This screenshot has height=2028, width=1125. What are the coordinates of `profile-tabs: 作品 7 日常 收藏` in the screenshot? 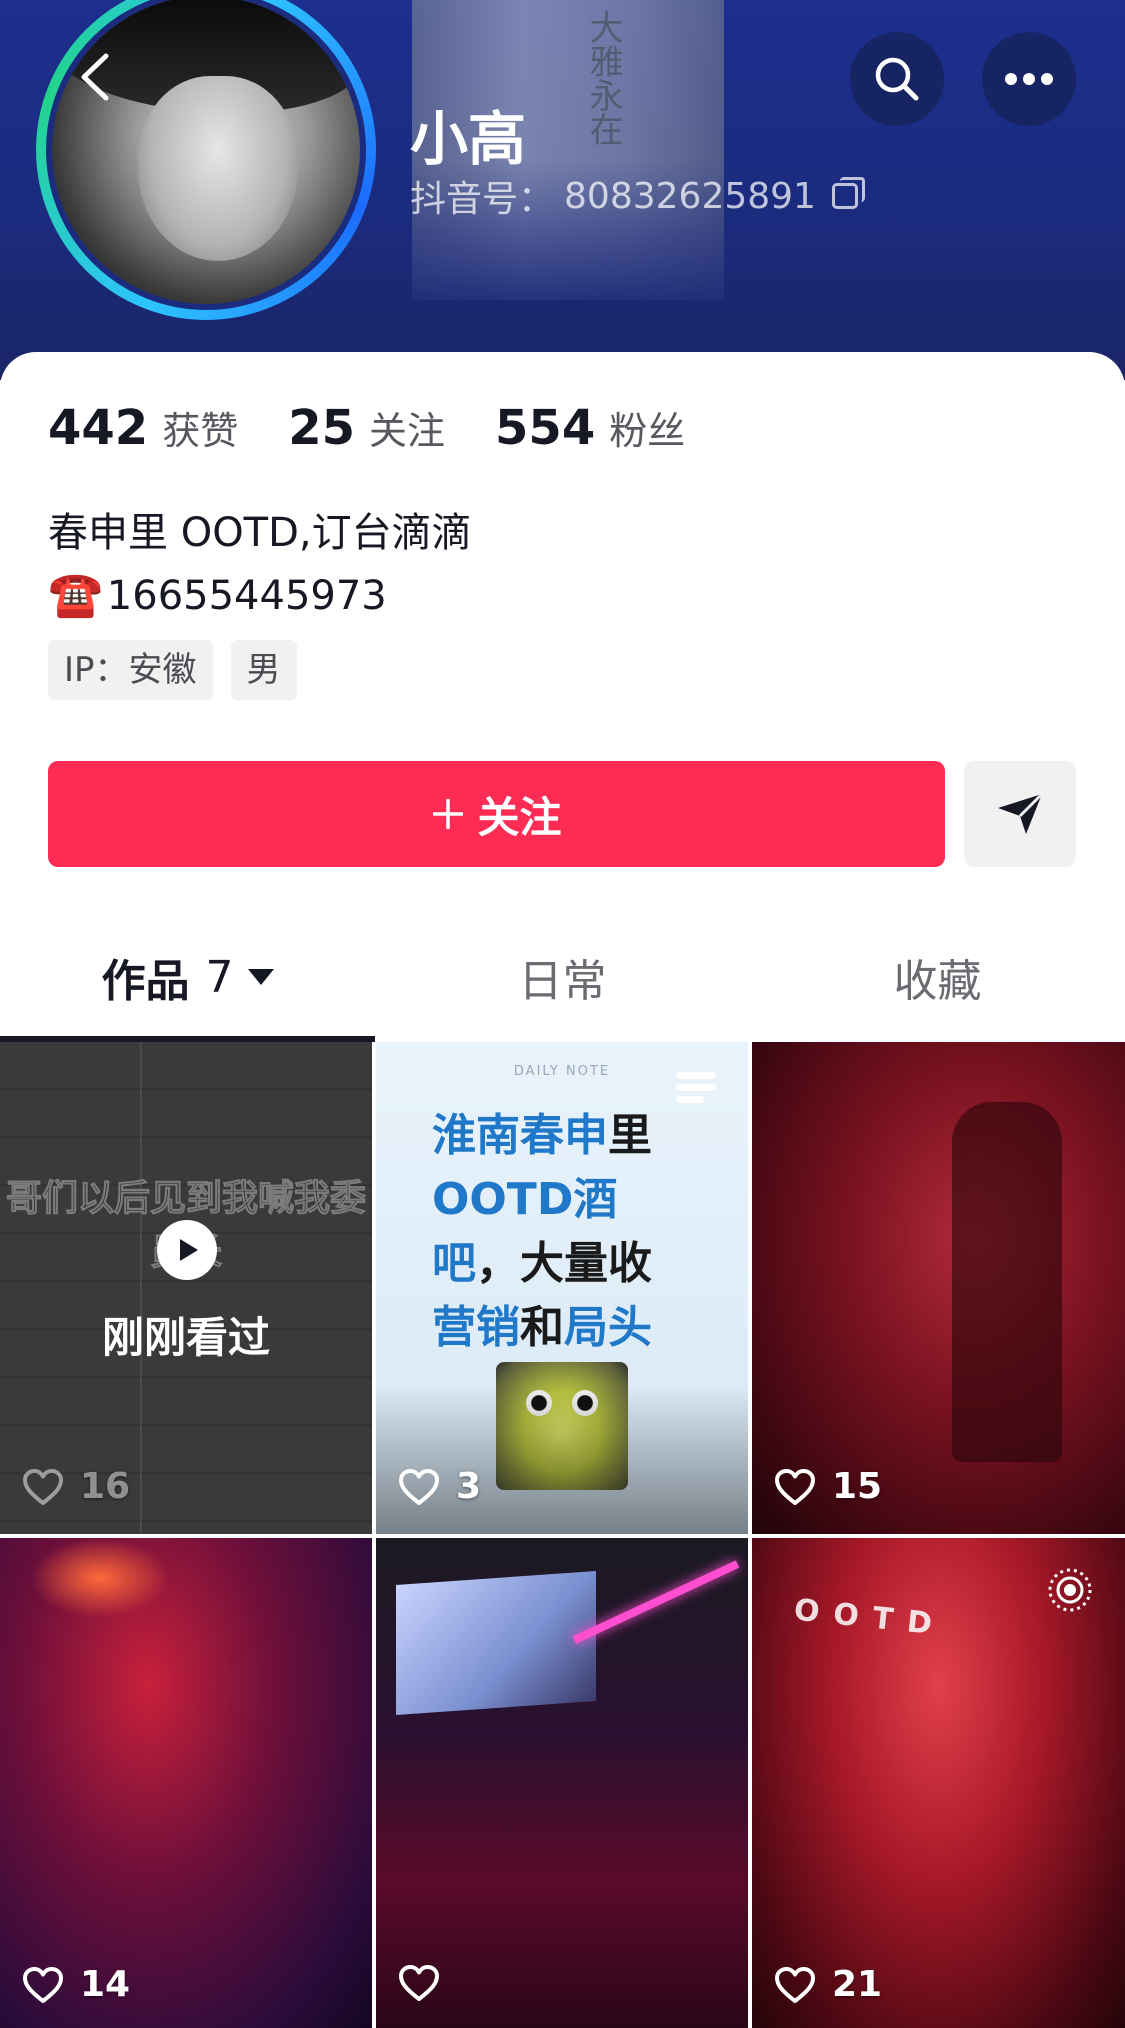 It's located at (562, 977).